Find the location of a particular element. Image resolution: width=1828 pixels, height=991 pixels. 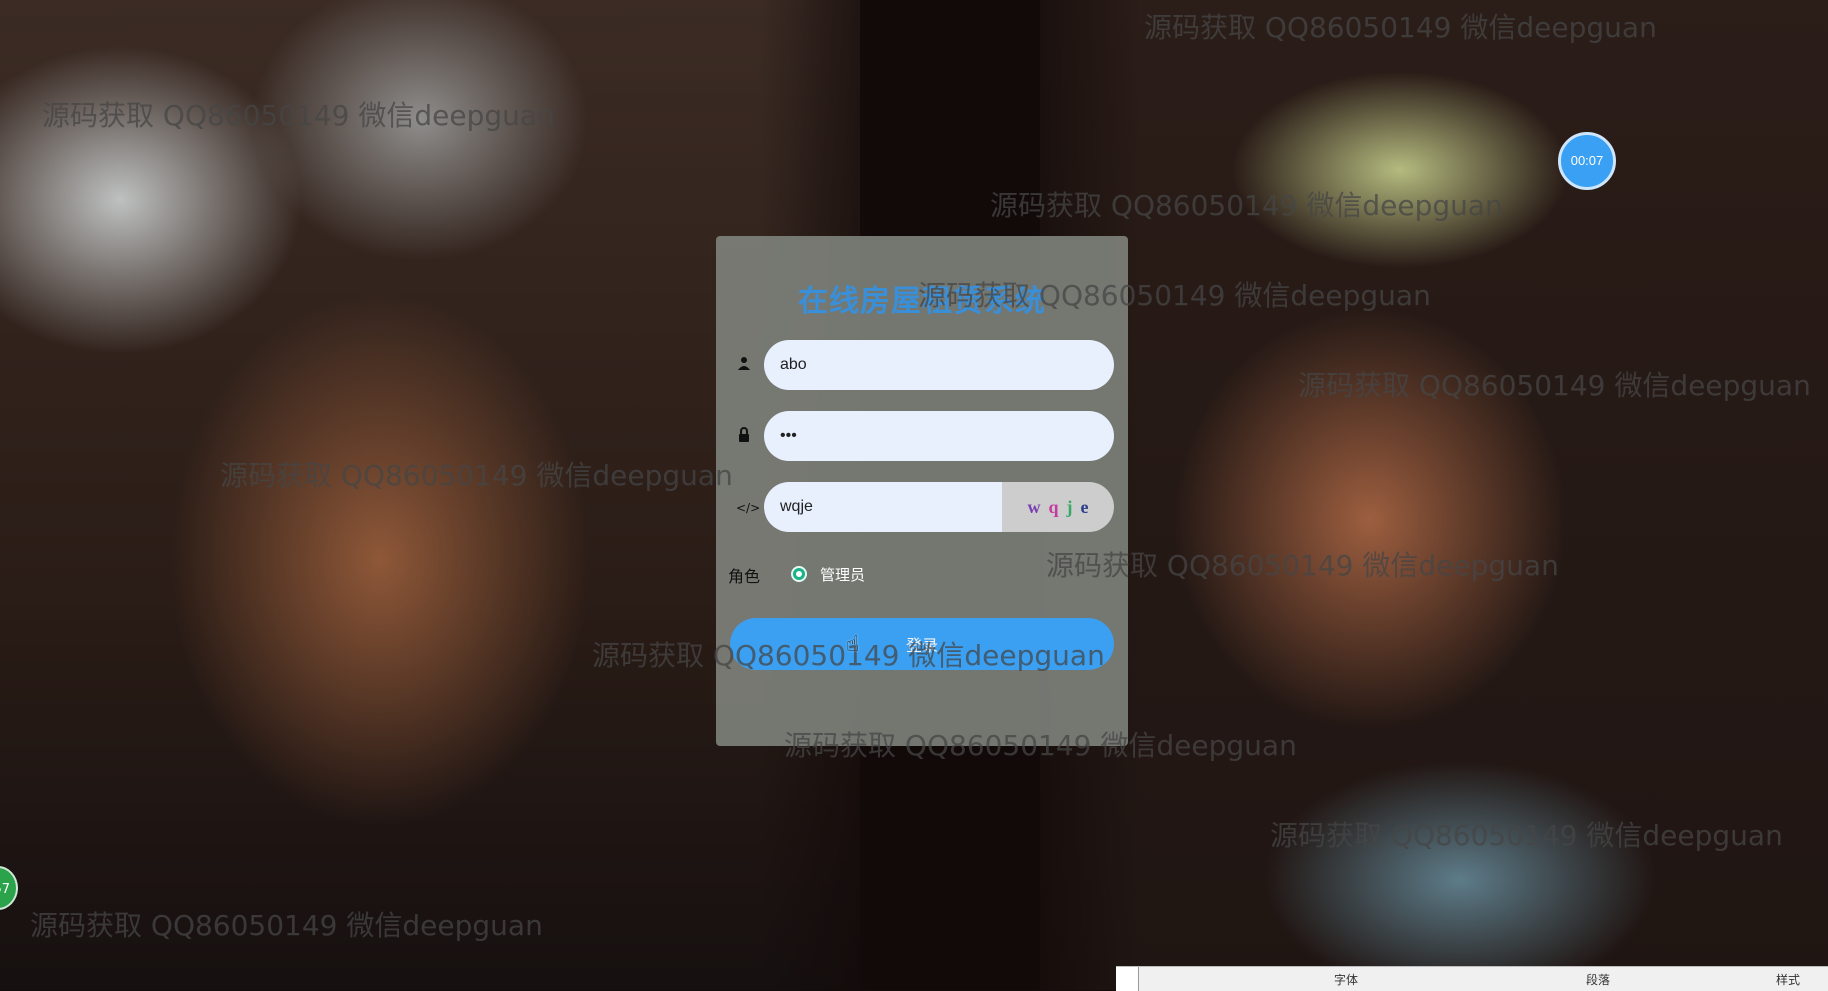

captcha-row: </> w q j e is located at coordinates (922, 508).